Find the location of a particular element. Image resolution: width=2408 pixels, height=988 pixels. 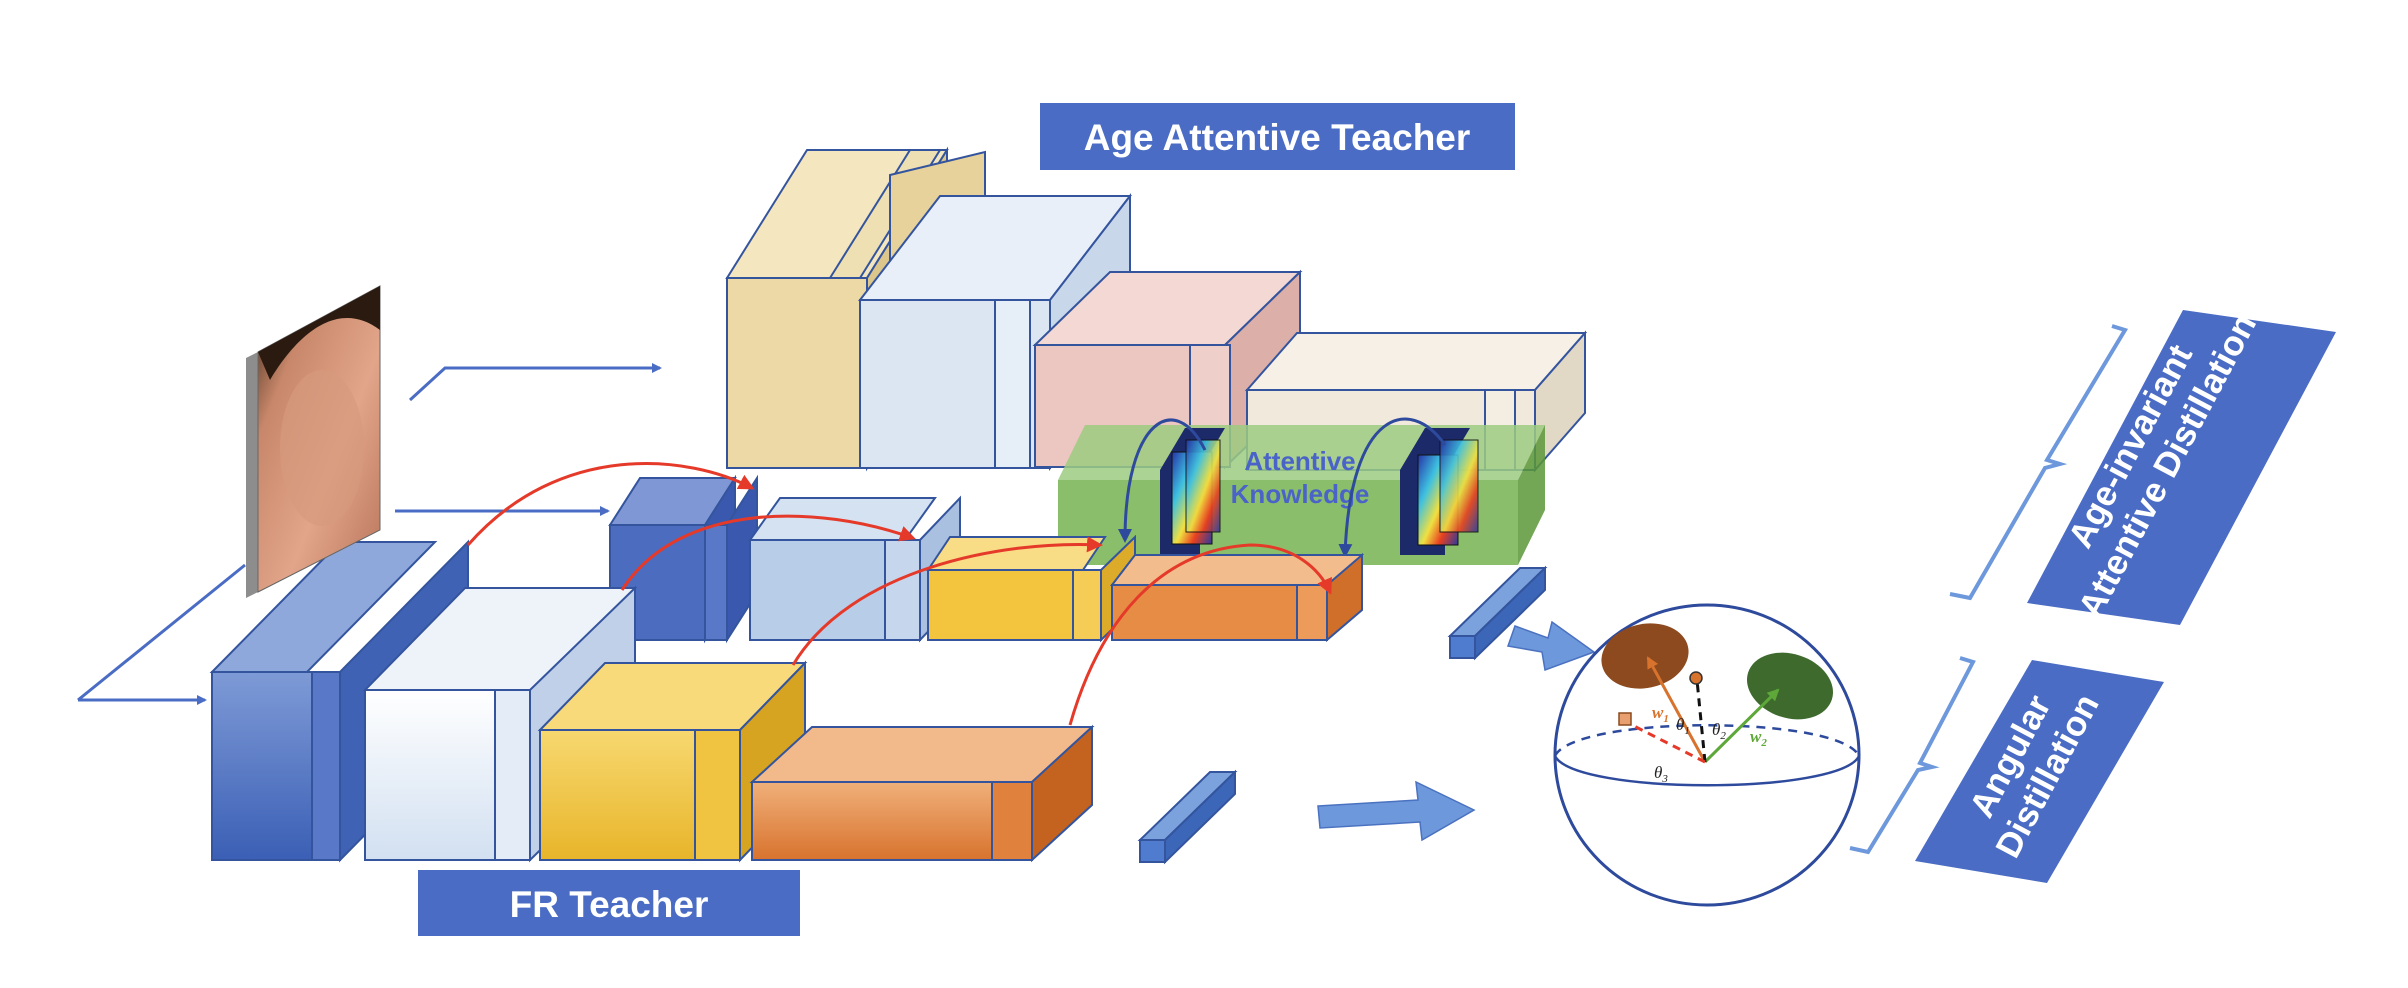

feature-vector-bottom is located at coordinates (1187, 817).